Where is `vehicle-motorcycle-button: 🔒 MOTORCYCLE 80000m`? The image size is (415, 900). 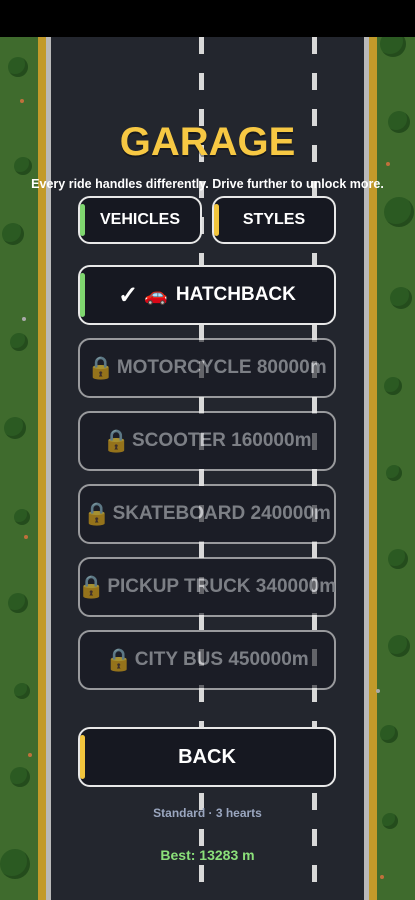
vehicle-motorcycle-button: 🔒 MOTORCYCLE 80000m is located at coordinates (207, 368).